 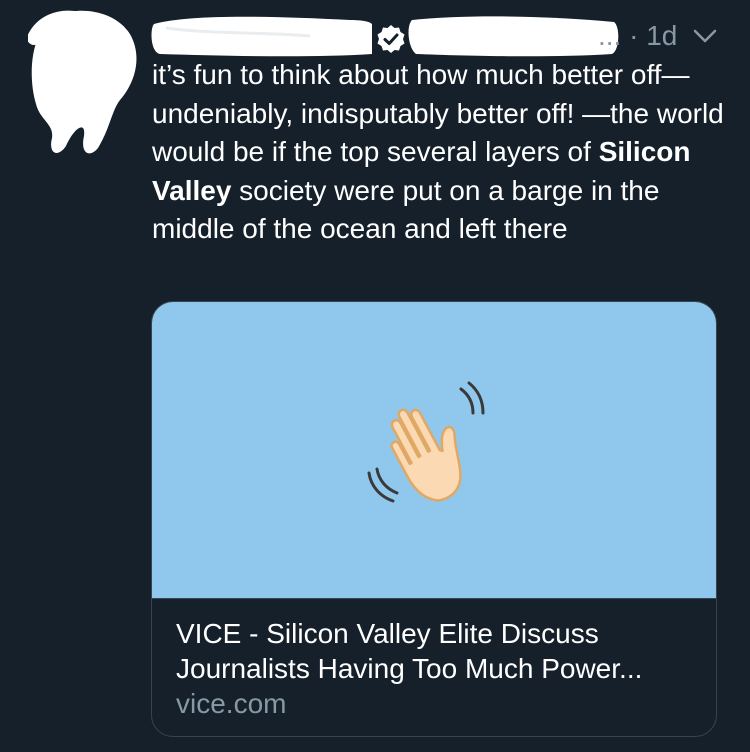 I want to click on waving-hand-icon, so click(x=426, y=442).